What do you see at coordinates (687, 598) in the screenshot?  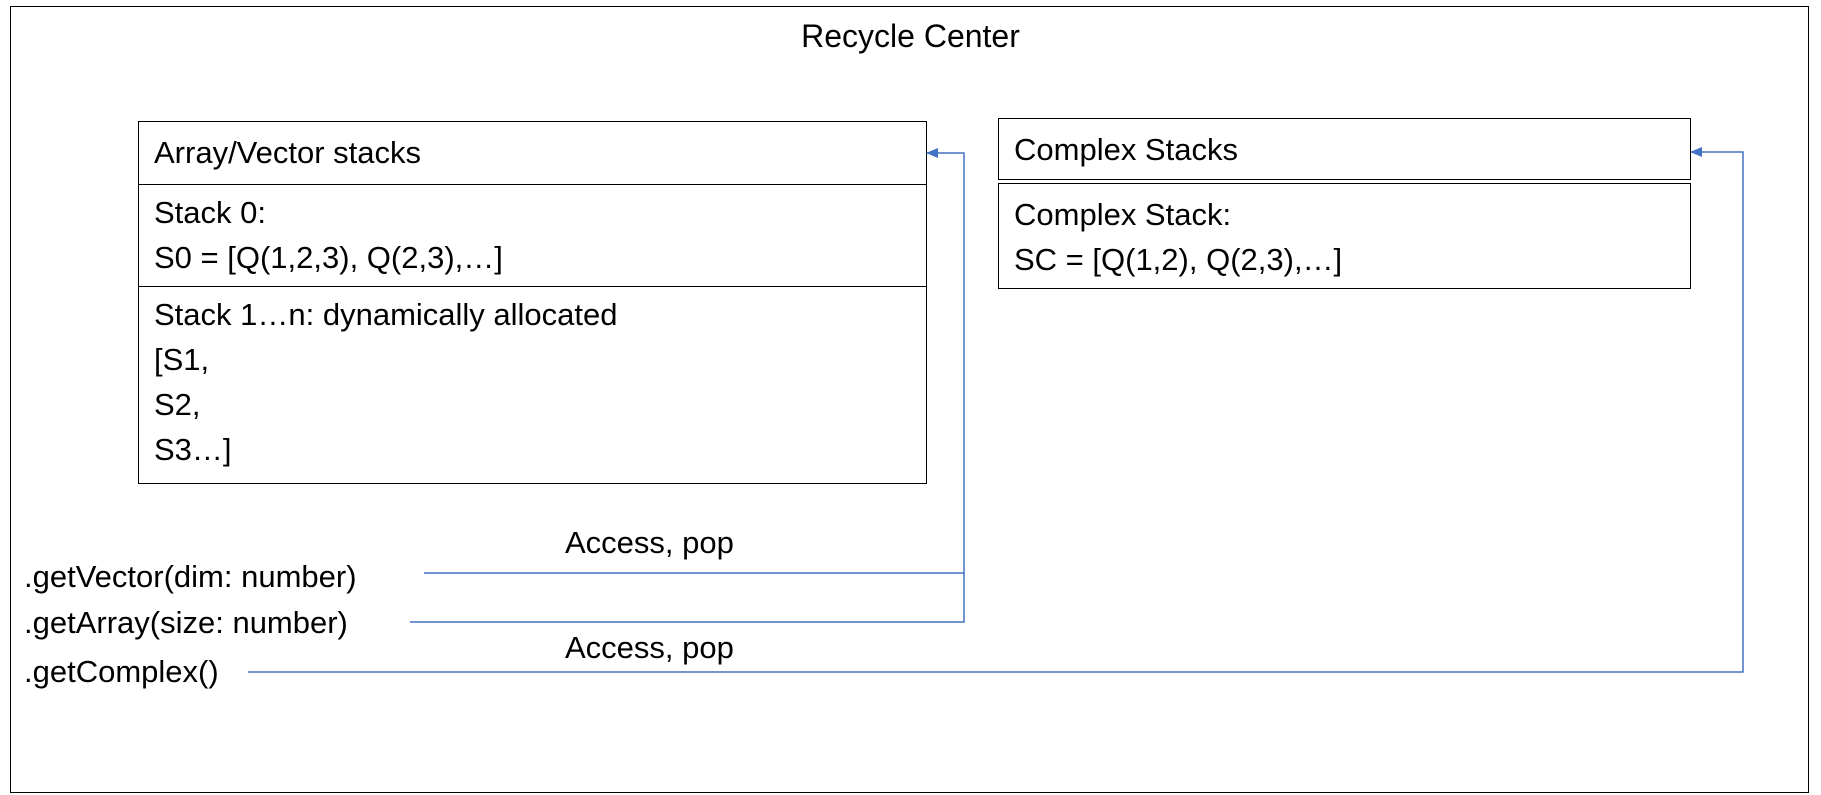 I see `get-array-connector` at bounding box center [687, 598].